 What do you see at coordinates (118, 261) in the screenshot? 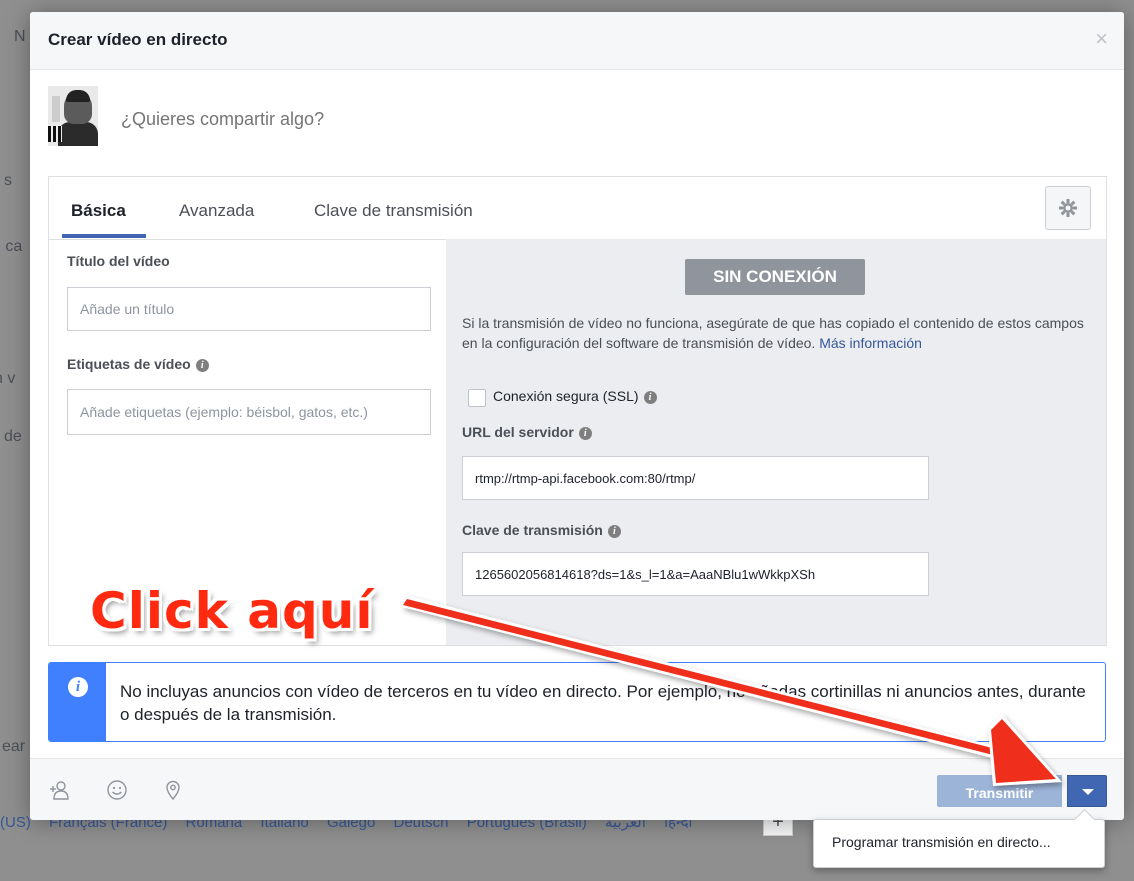
I see `video-title-label: Título del vídeo` at bounding box center [118, 261].